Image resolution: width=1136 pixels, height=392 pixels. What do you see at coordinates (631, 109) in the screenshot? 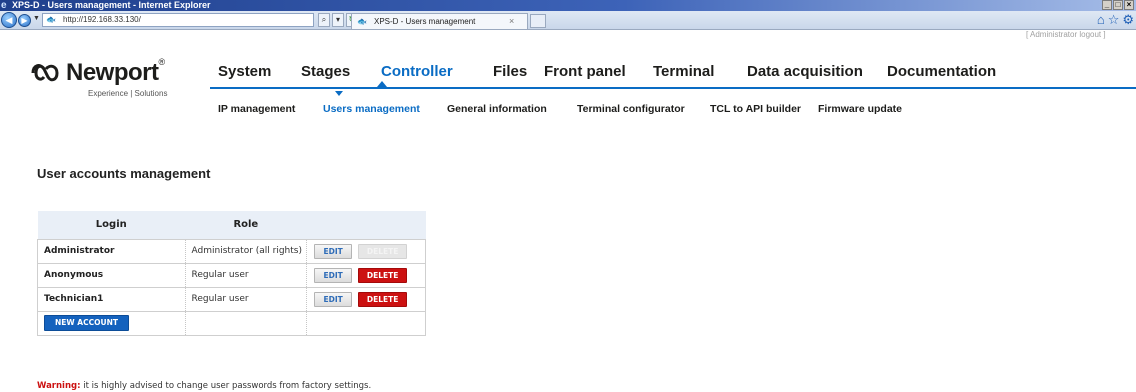
I see `subnav-terminal-configurator: Terminal configurator` at bounding box center [631, 109].